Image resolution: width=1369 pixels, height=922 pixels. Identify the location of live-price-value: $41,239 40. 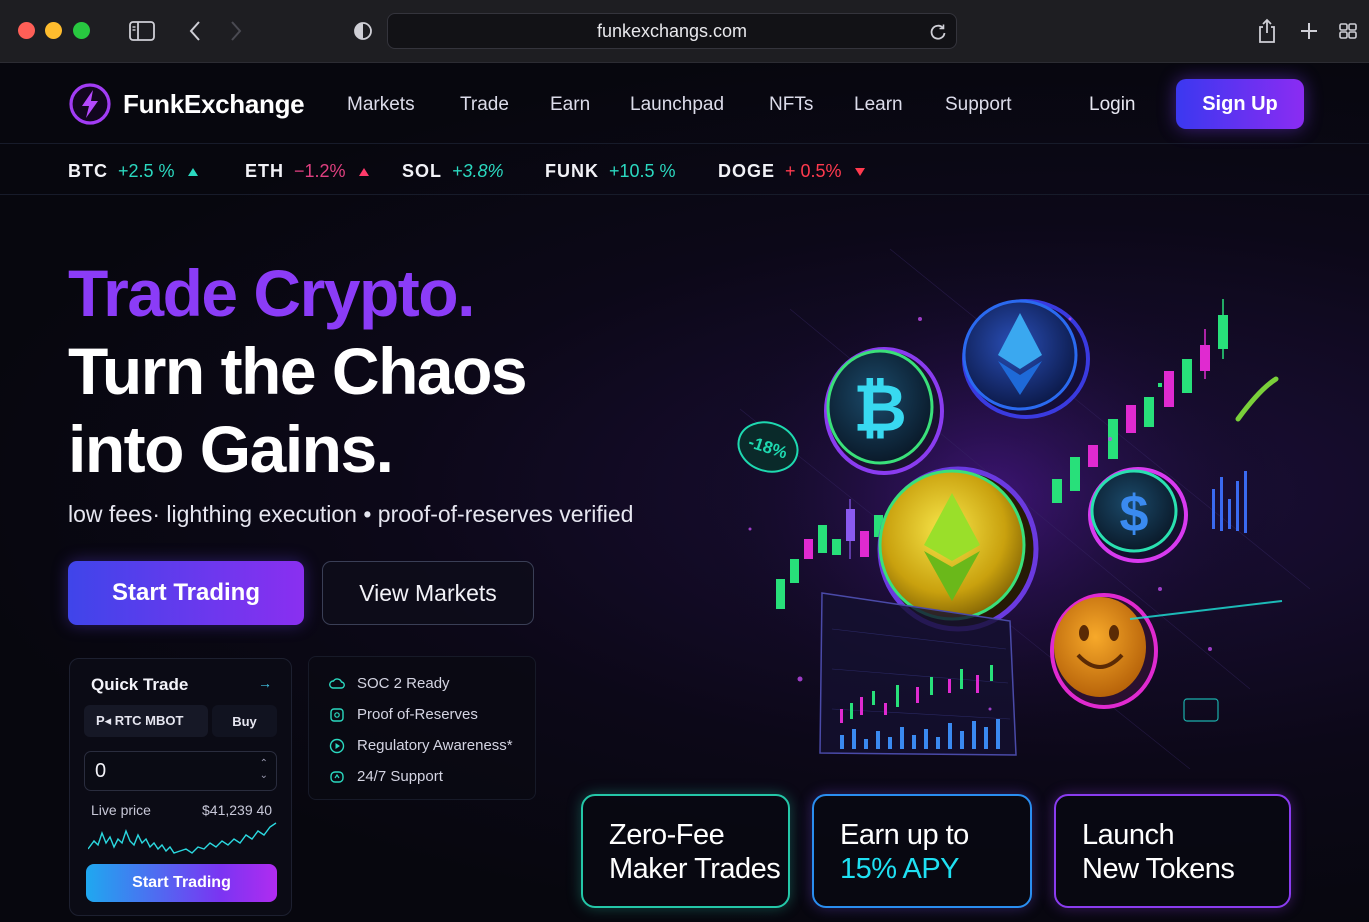
(237, 810).